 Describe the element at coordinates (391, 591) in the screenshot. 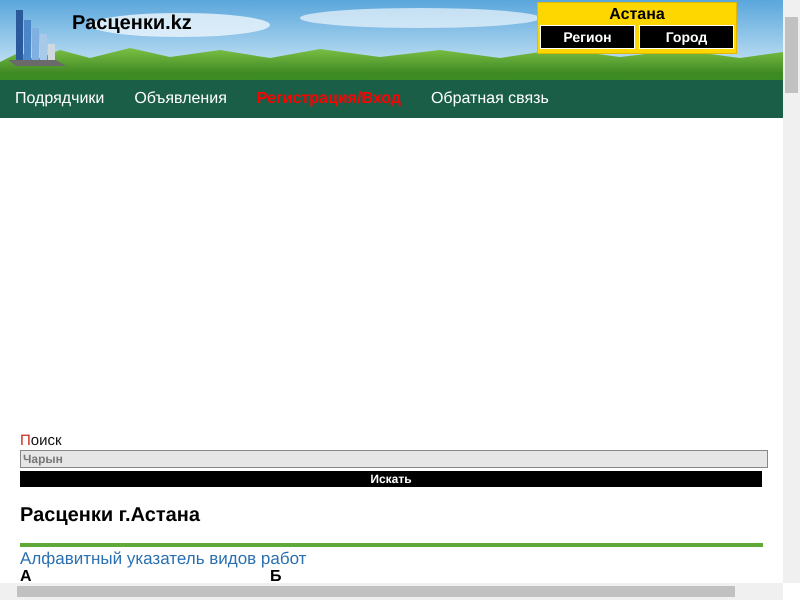

I see `horizontal-scrollbar` at that location.